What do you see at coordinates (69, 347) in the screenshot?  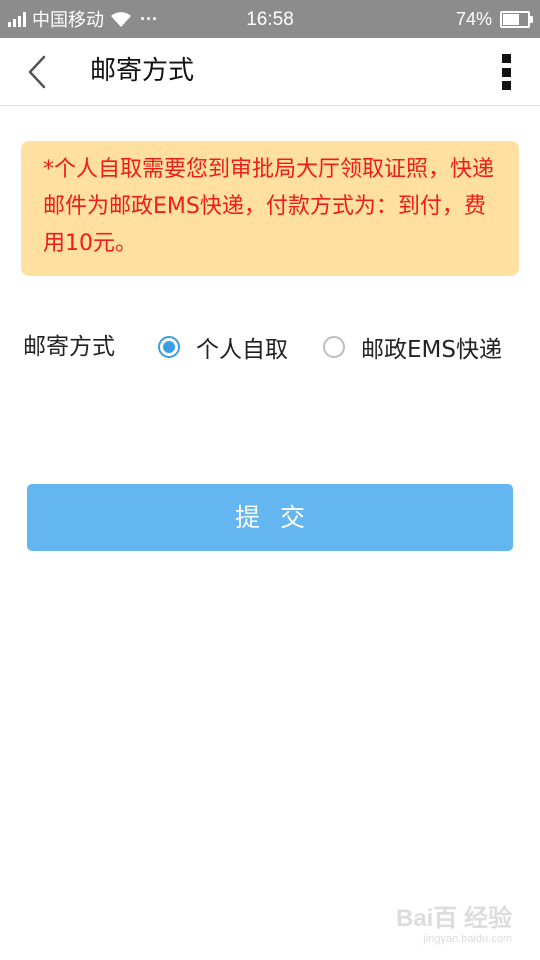 I see `delivery-method-label: 邮寄方式` at bounding box center [69, 347].